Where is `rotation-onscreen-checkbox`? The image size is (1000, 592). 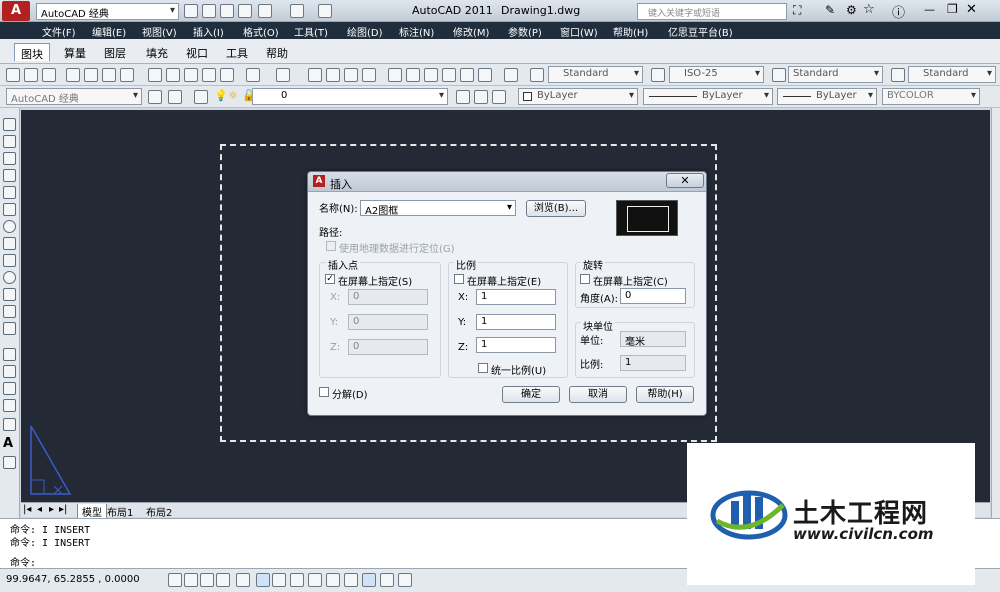
rotation-onscreen-checkbox is located at coordinates (585, 279).